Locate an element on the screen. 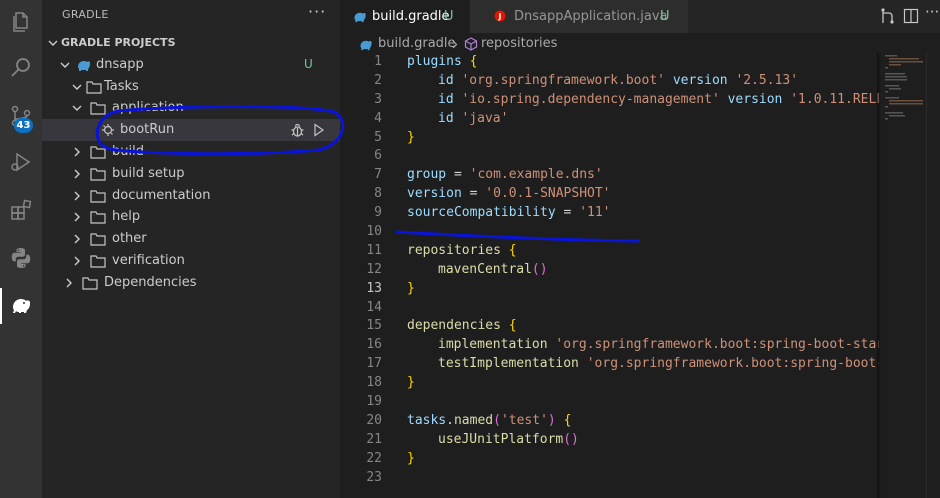  line-number: 8 is located at coordinates (378, 194).